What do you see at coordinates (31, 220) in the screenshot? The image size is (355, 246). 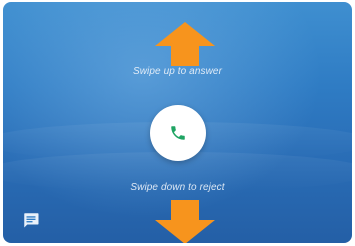 I see `message-icon` at bounding box center [31, 220].